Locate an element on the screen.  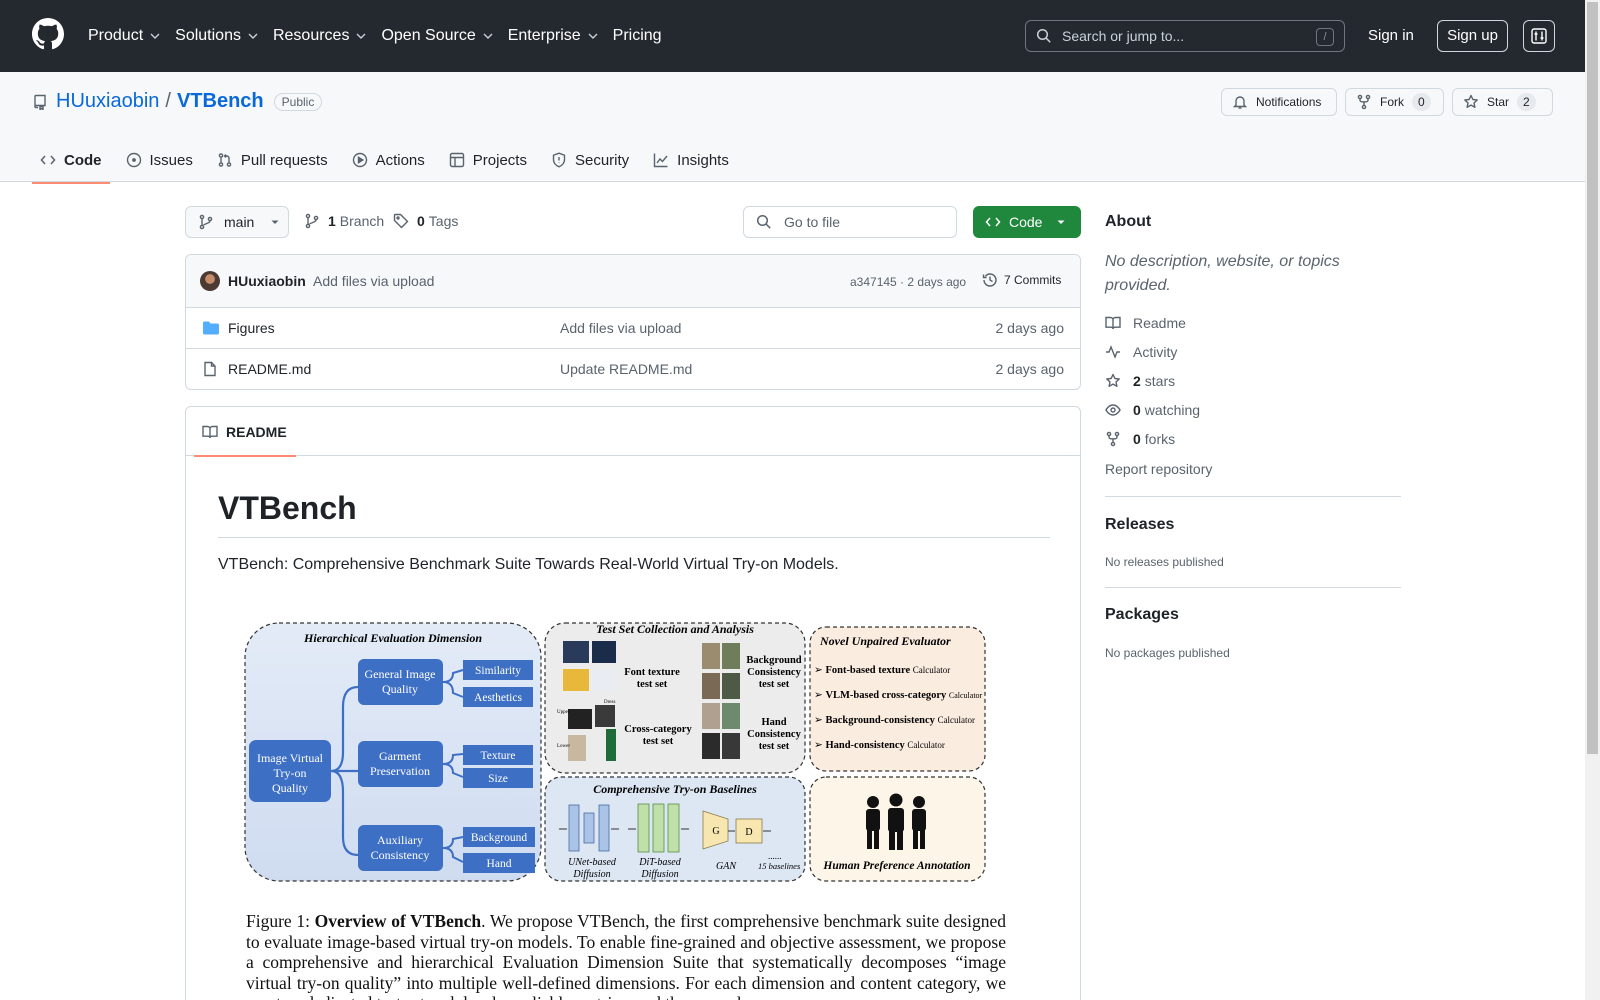
activity-link-label: Activity is located at coordinates (1155, 352).